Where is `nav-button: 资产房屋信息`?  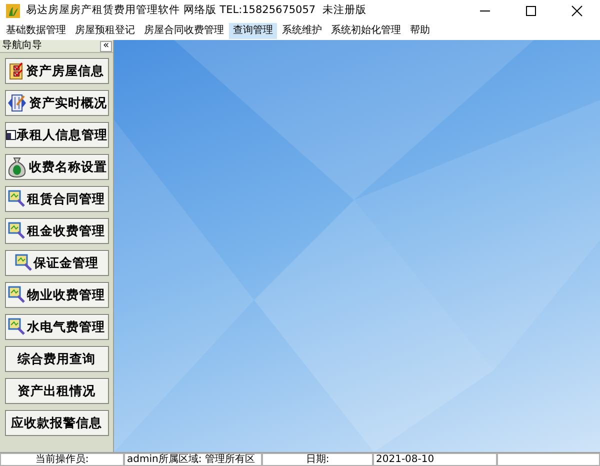
nav-button: 资产房屋信息 is located at coordinates (56, 71).